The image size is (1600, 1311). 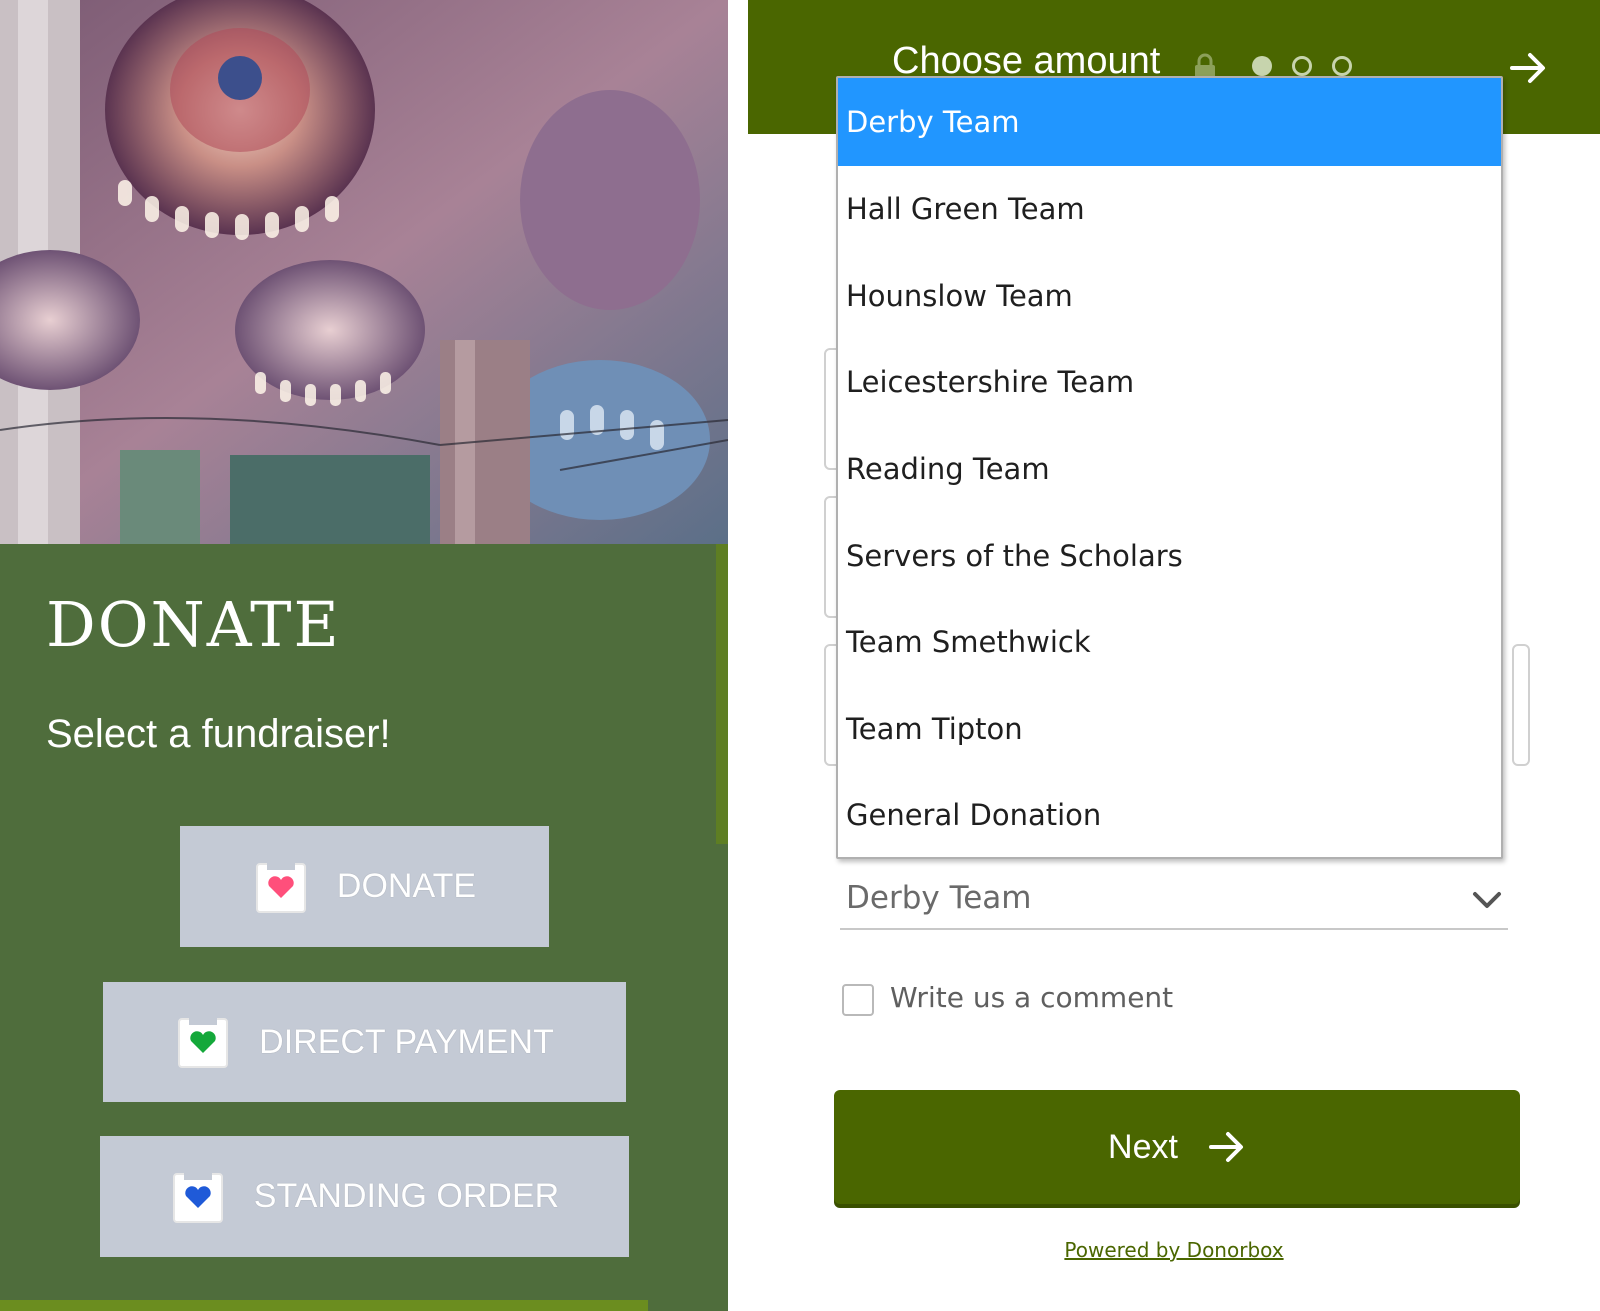 What do you see at coordinates (1169, 122) in the screenshot?
I see `dropdown-option-derby-team: Derby Team` at bounding box center [1169, 122].